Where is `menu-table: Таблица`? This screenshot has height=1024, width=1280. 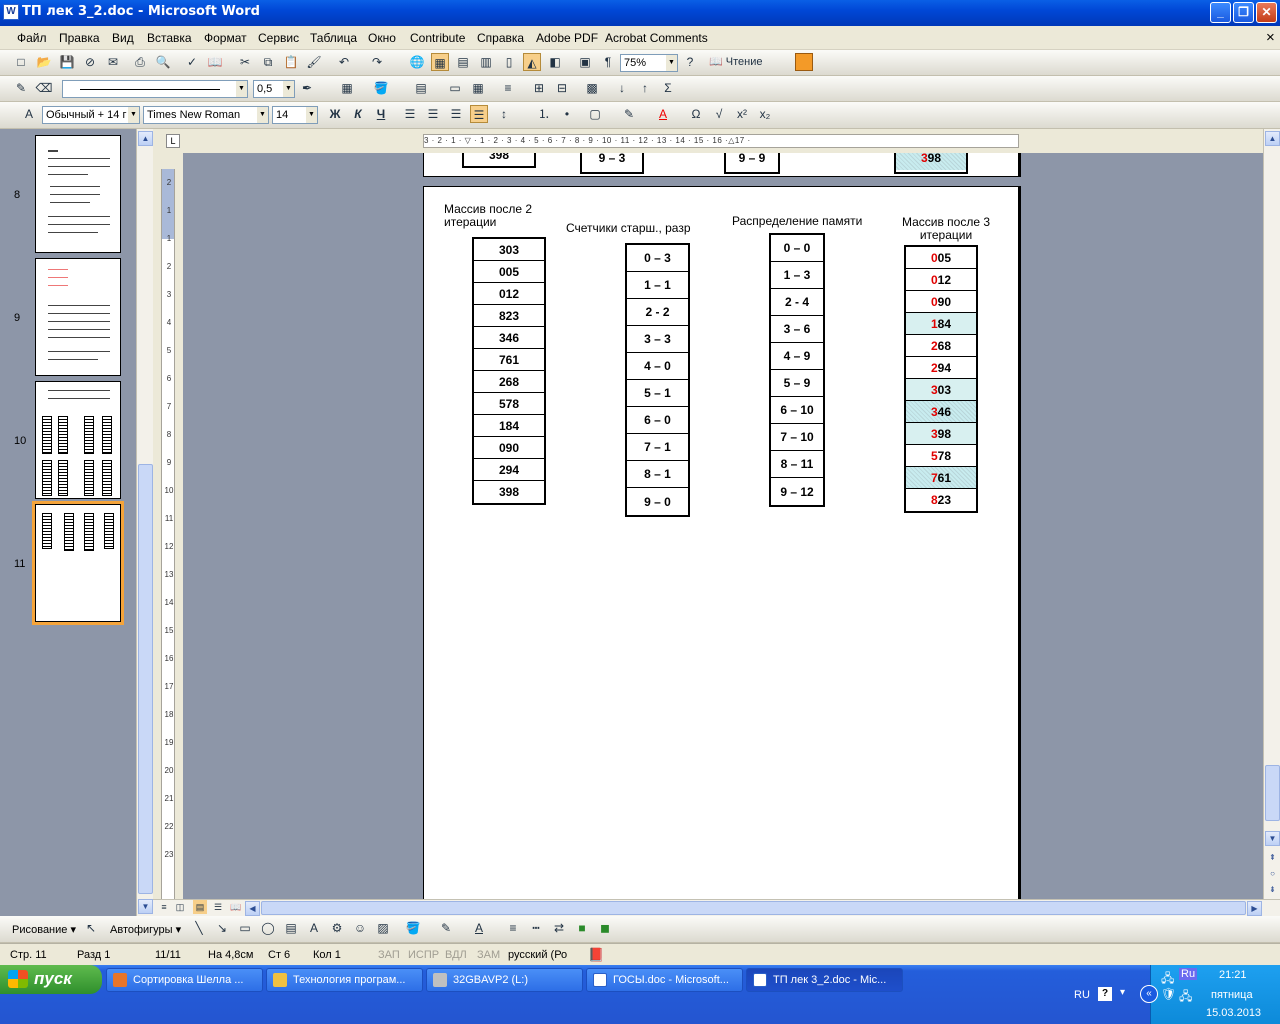 menu-table: Таблица is located at coordinates (333, 38).